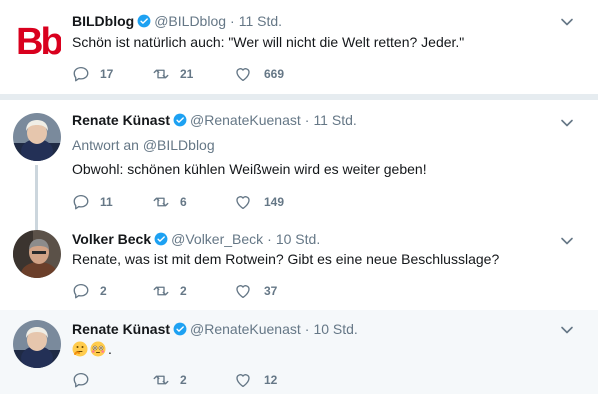 The height and width of the screenshot is (394, 598). I want to click on flushed-face-emoji-icon, so click(98, 349).